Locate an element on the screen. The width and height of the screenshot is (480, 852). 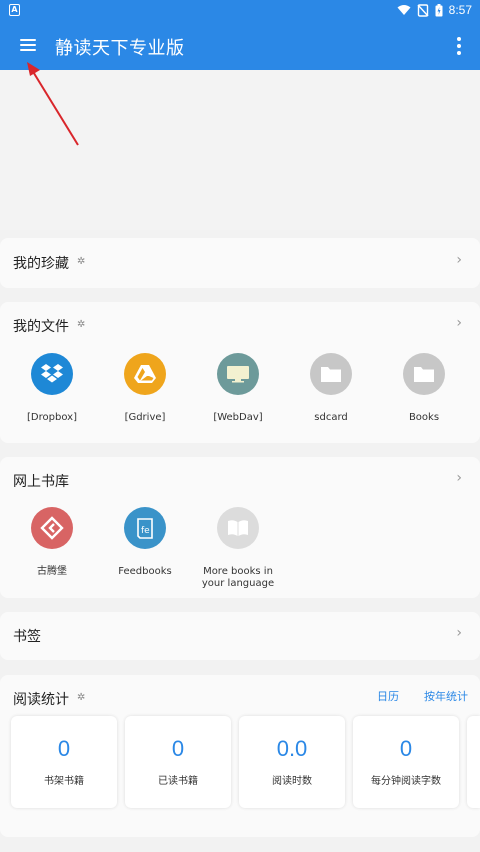
hamburger-menu-button is located at coordinates (28, 45).